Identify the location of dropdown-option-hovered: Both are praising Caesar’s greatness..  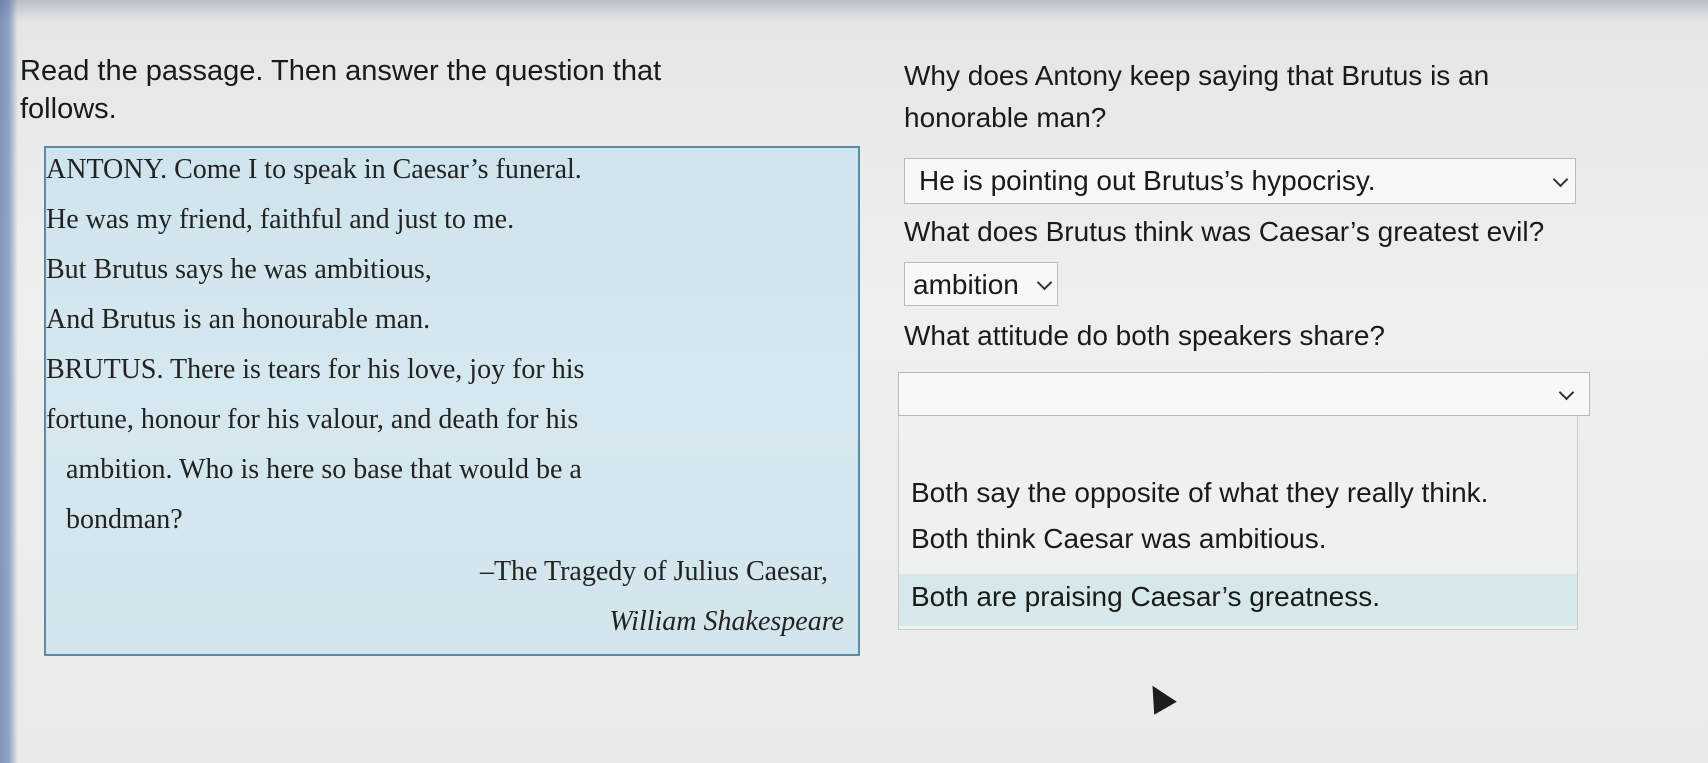
(1238, 600).